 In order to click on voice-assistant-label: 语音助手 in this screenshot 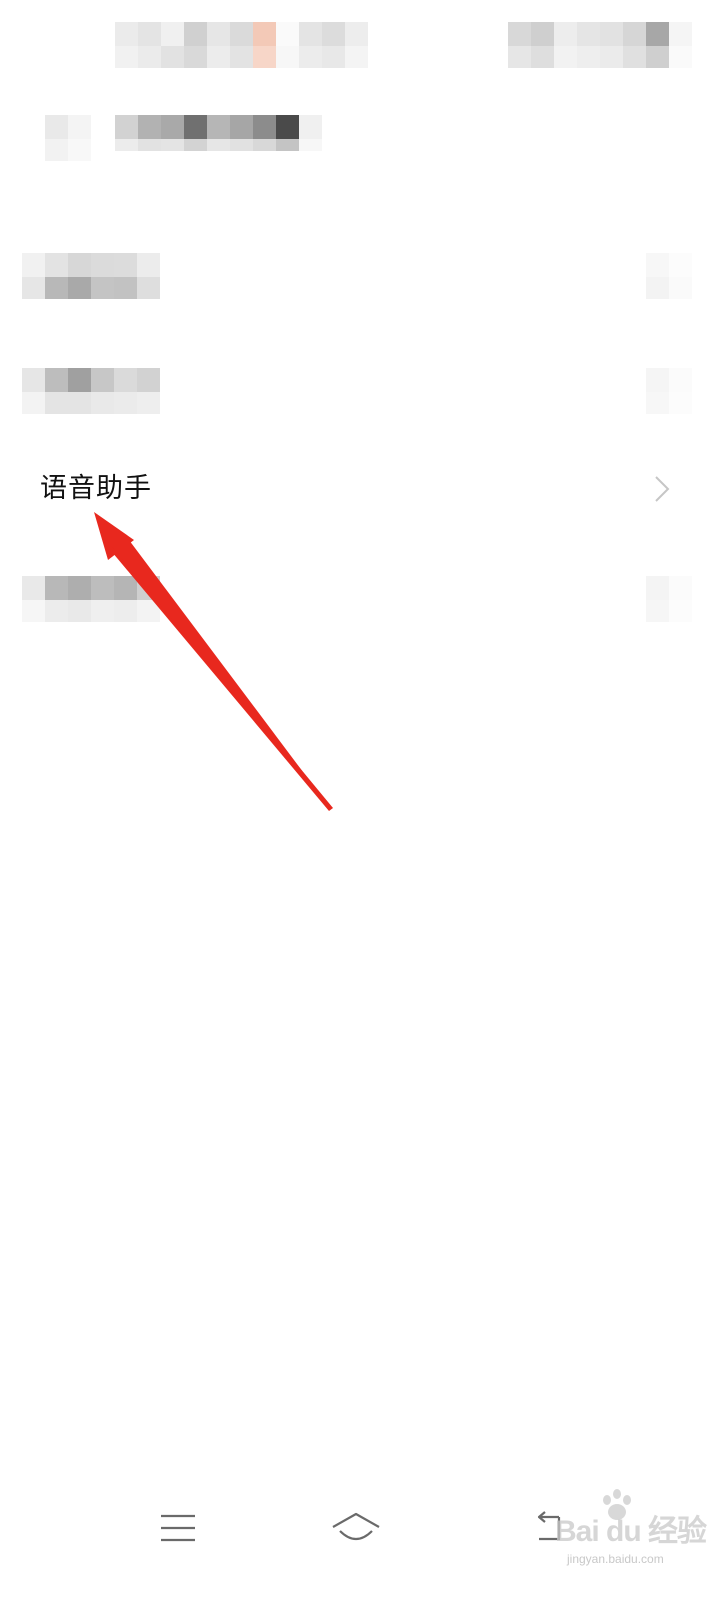, I will do `click(96, 488)`.